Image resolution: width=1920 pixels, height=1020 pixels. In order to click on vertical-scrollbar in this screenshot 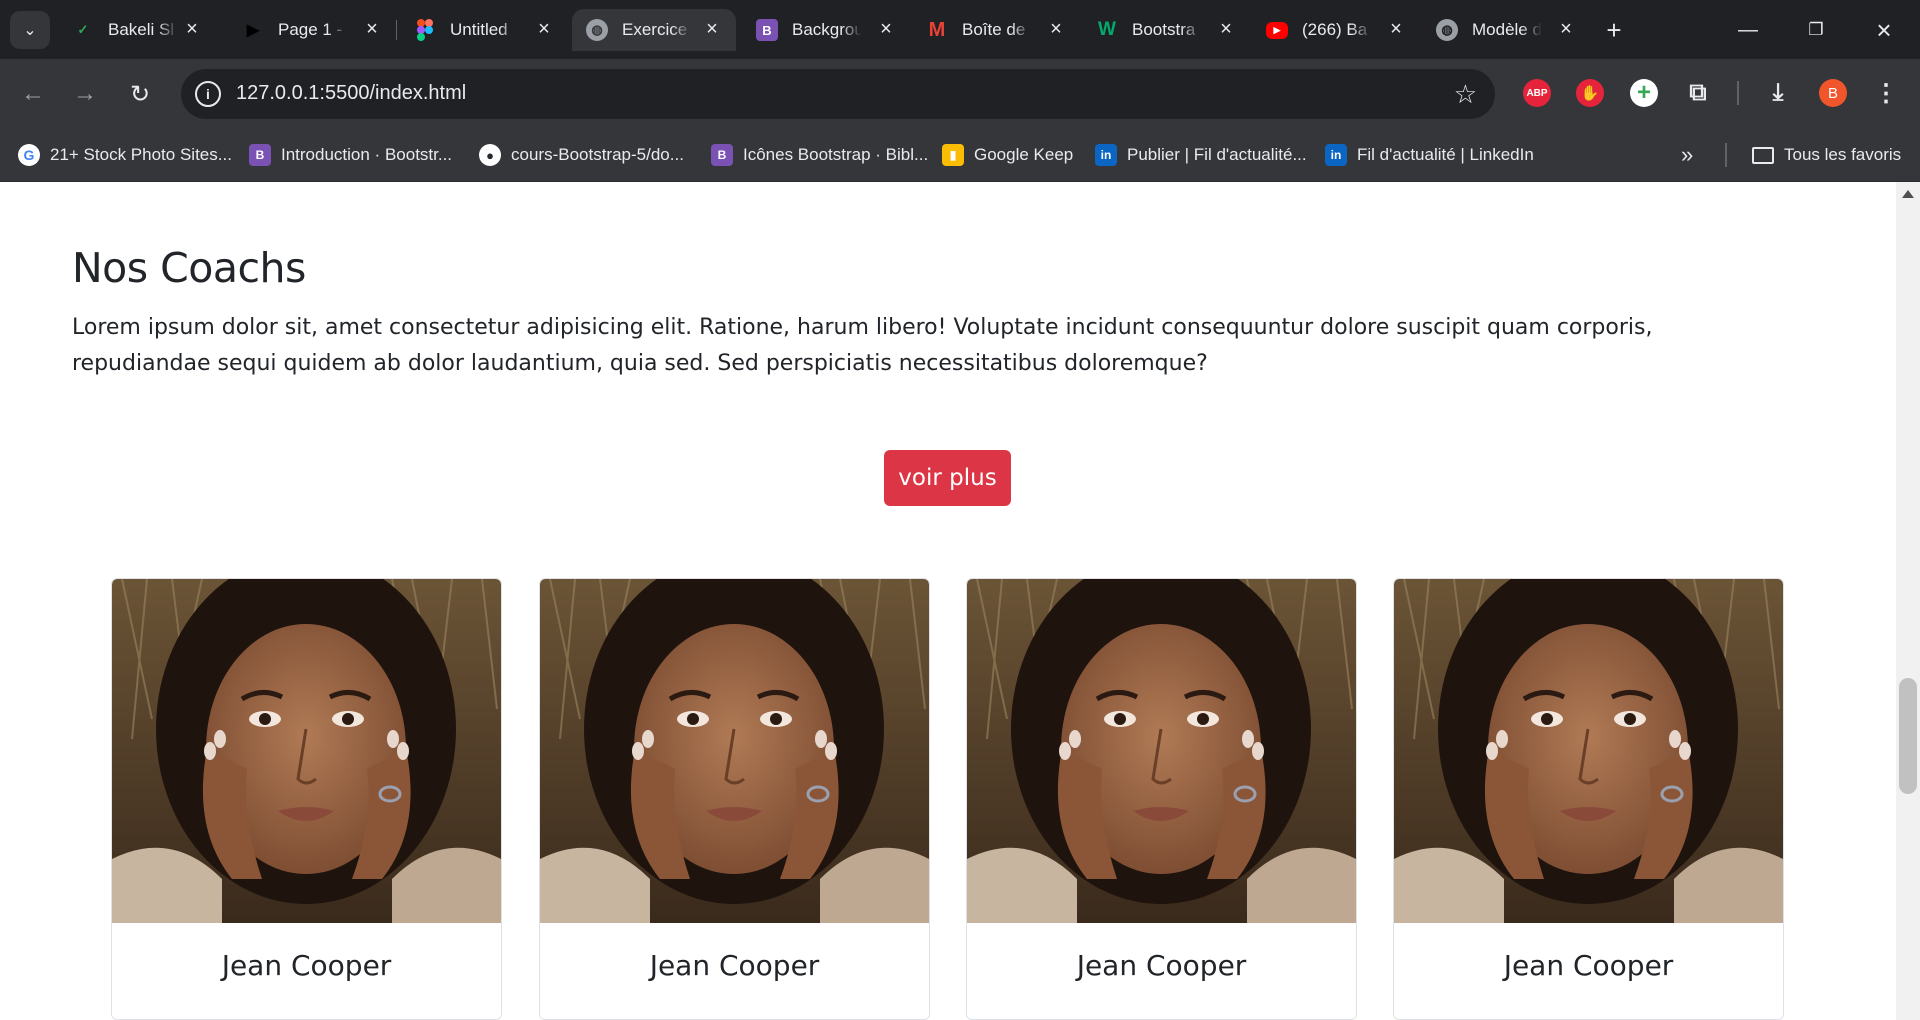, I will do `click(1908, 601)`.